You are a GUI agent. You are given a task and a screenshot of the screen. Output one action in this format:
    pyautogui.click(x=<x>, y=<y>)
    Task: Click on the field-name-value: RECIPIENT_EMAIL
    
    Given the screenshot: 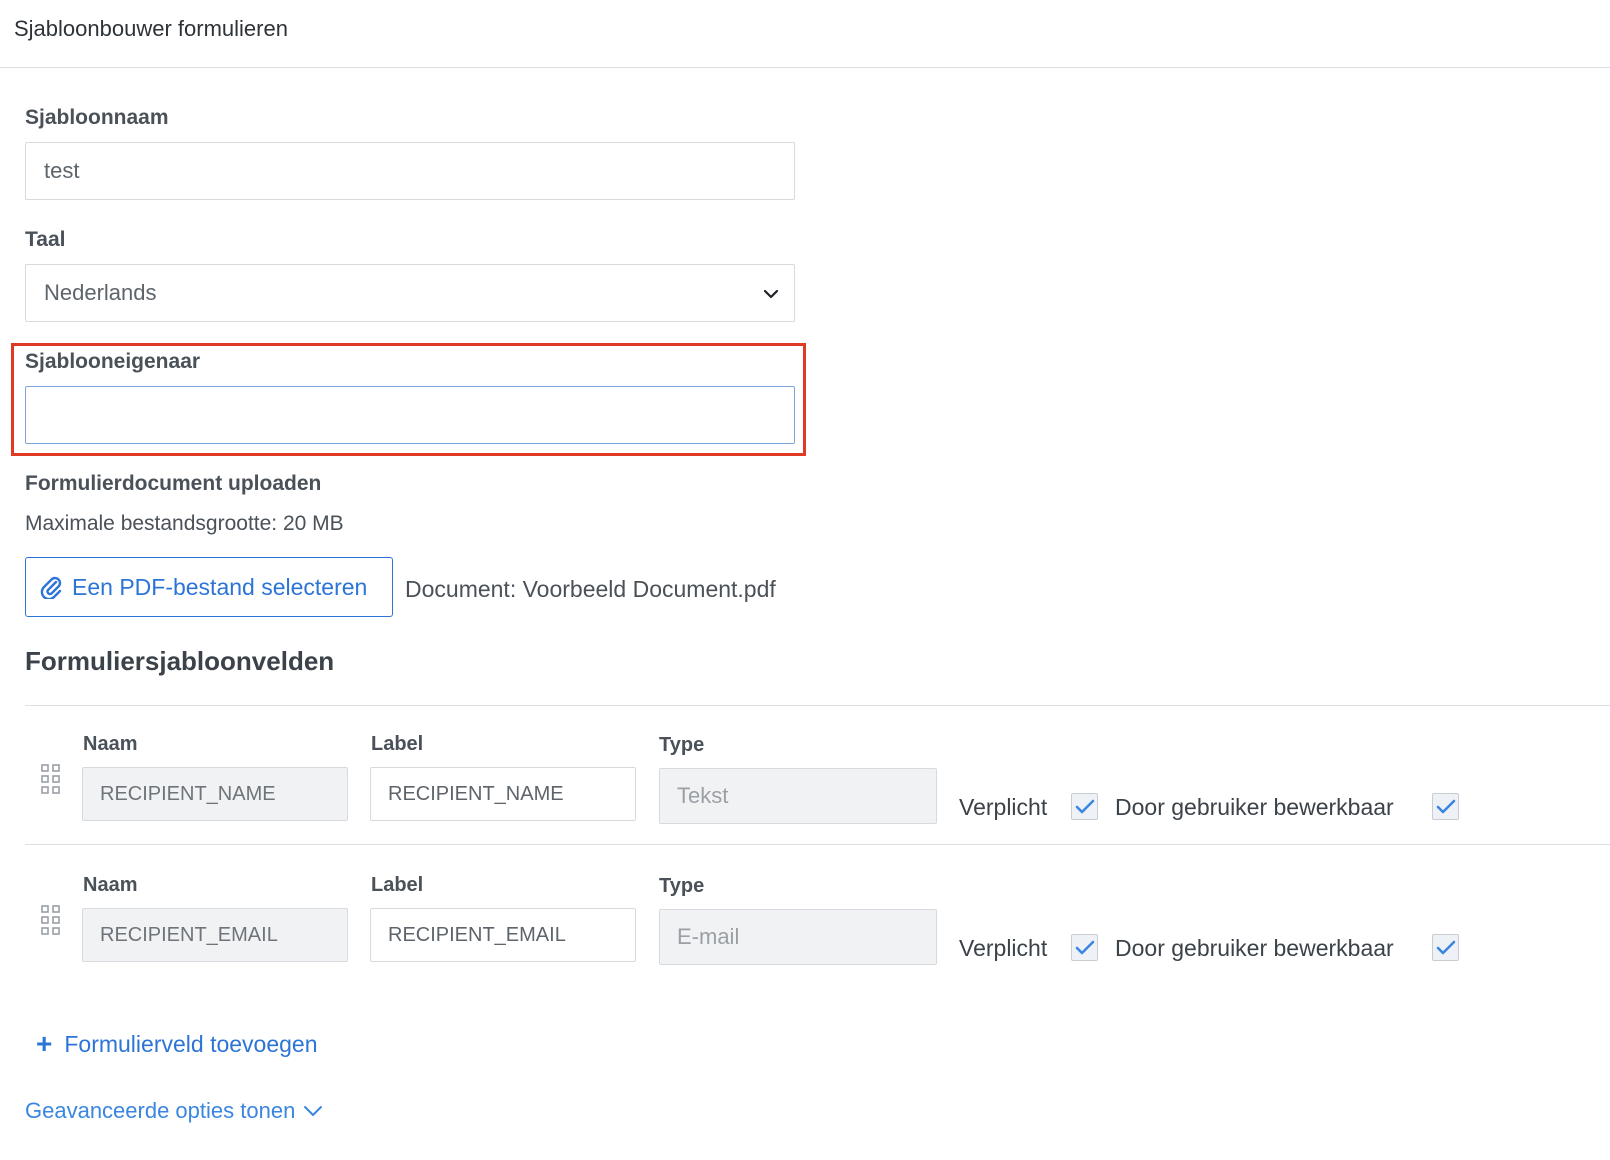 What is the action you would take?
    pyautogui.click(x=189, y=934)
    